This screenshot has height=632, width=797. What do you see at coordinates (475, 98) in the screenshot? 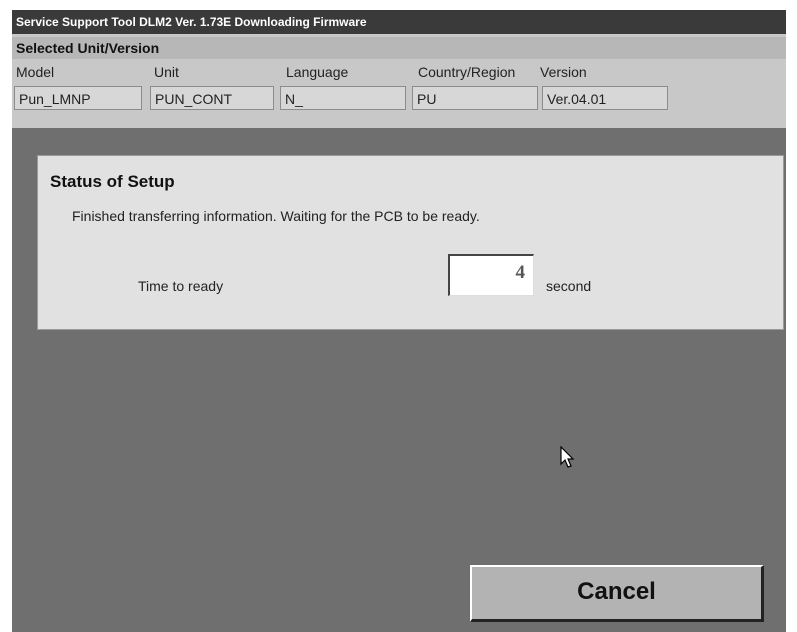
I see `country-region-value: PU` at bounding box center [475, 98].